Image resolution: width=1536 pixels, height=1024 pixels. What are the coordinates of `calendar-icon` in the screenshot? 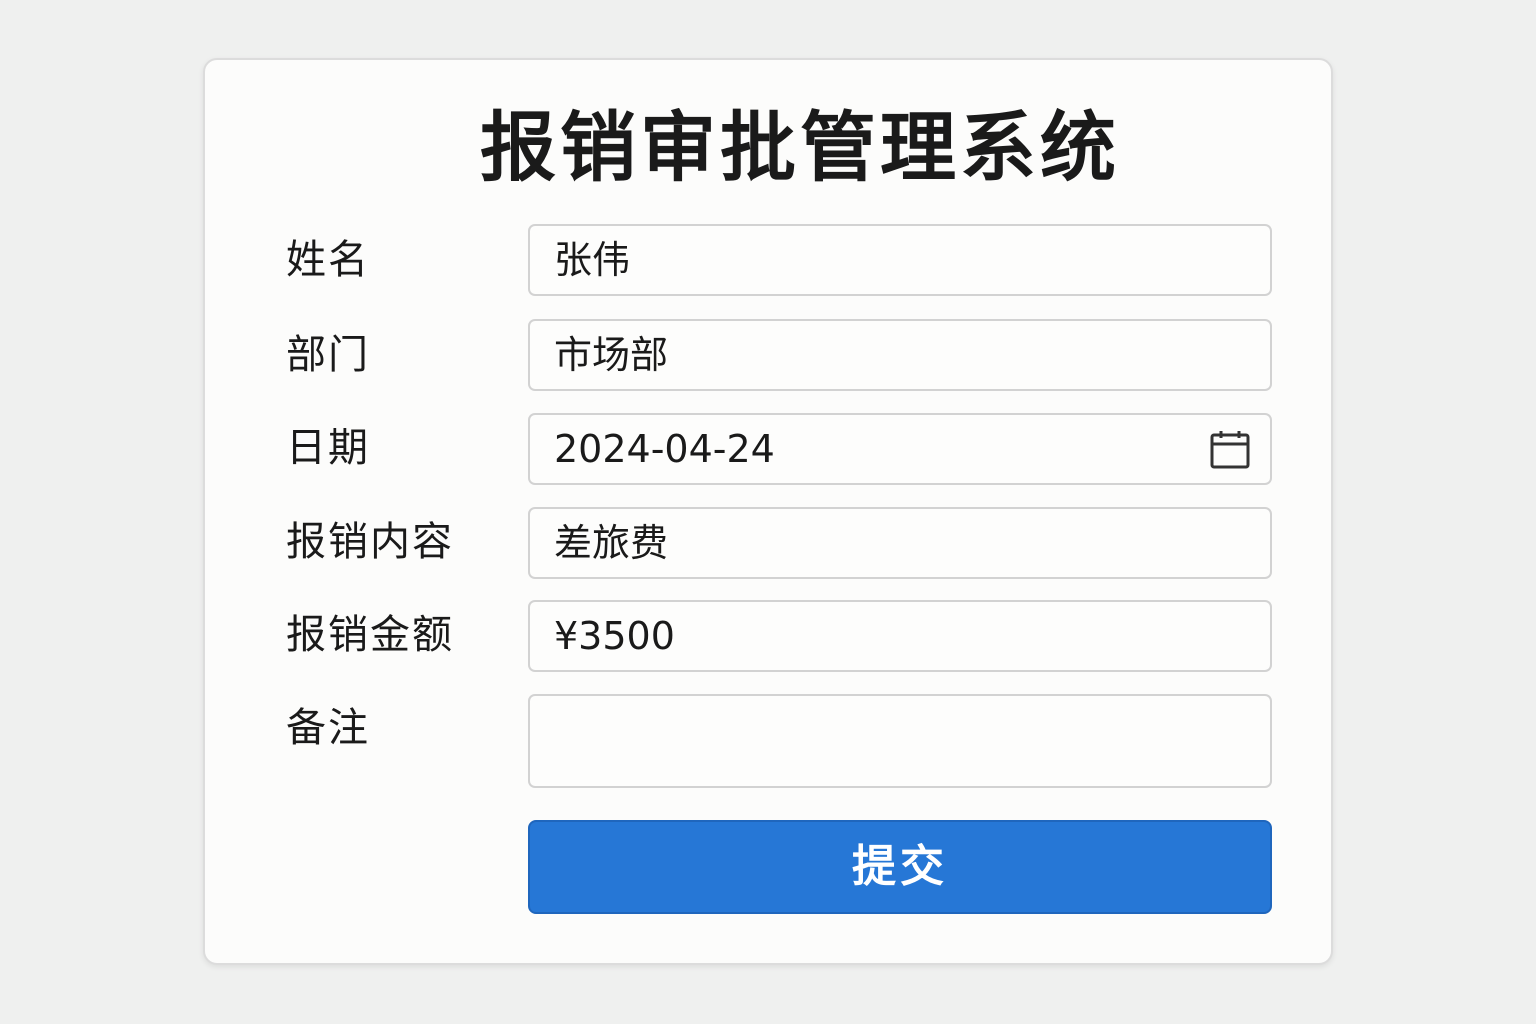 It's located at (1230, 450).